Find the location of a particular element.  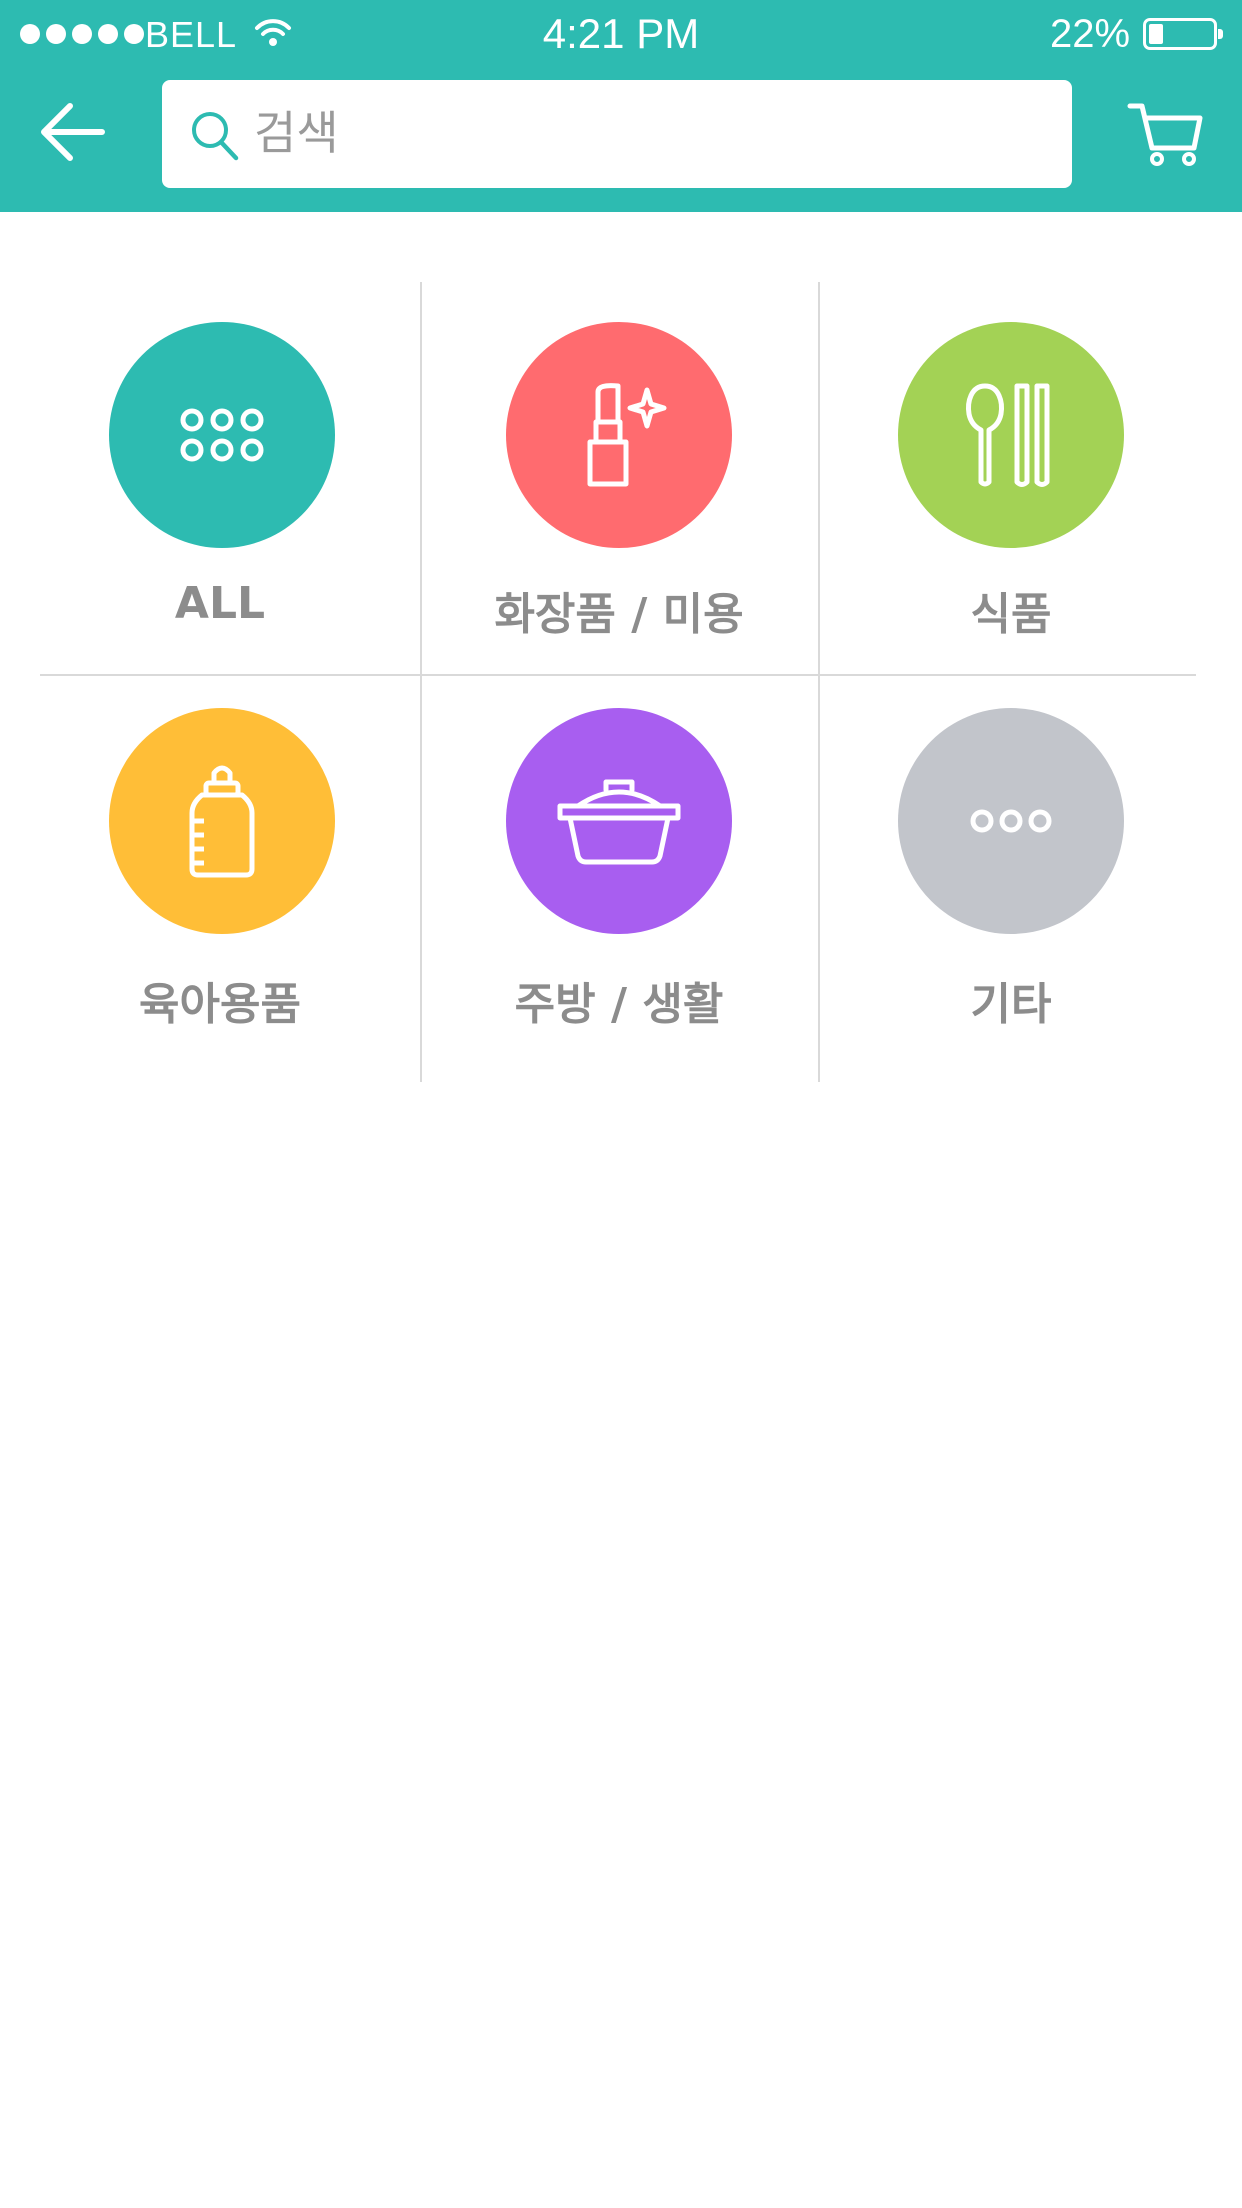

spoon-chopsticks-icon is located at coordinates (1008, 435).